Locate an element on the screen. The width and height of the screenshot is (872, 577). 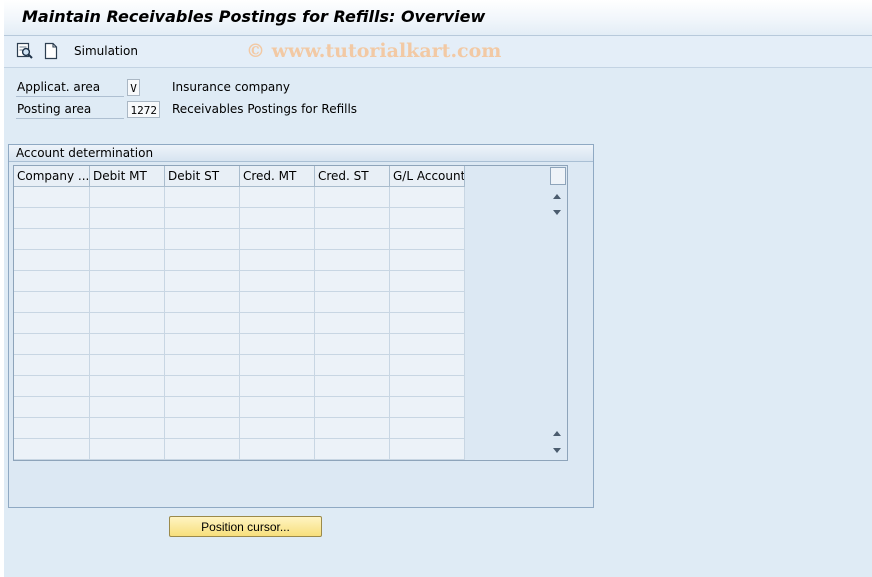
column-header-cred-st: Cred. ST is located at coordinates (352, 176).